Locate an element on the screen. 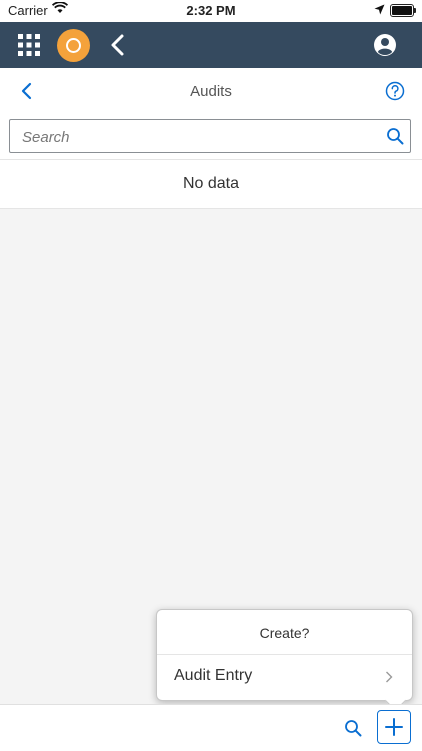  help-icon is located at coordinates (395, 91).